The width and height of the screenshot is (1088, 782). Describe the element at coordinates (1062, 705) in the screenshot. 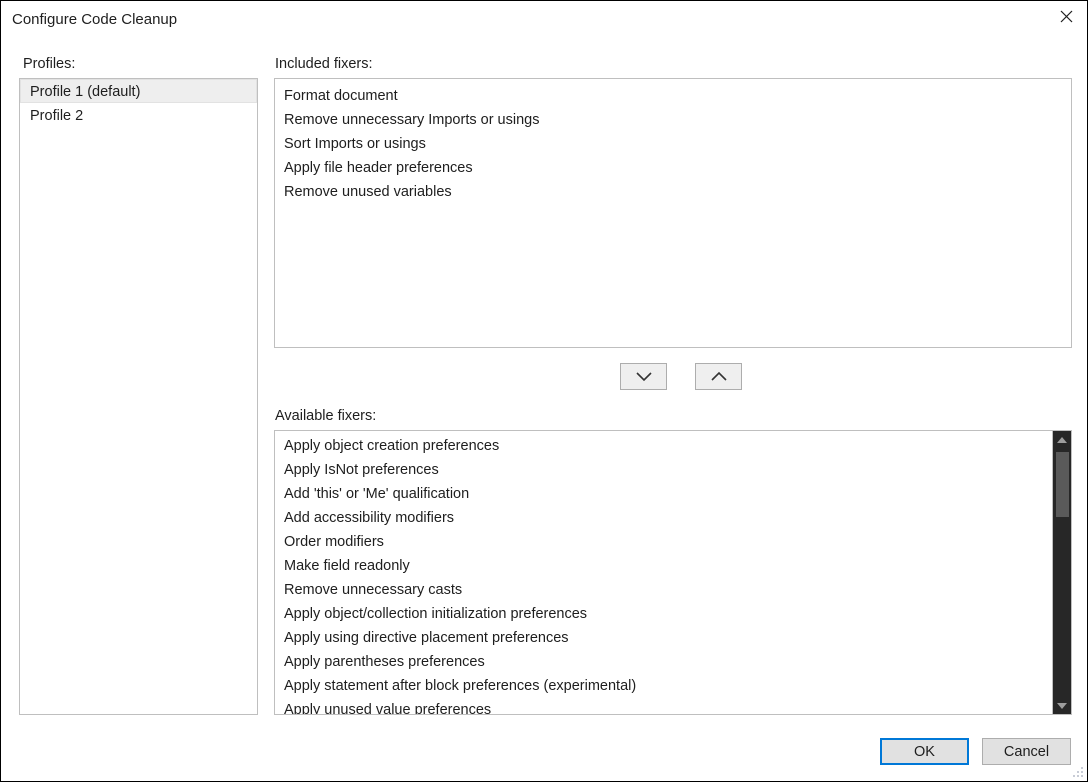

I see `scroll-down-arrow-icon` at that location.